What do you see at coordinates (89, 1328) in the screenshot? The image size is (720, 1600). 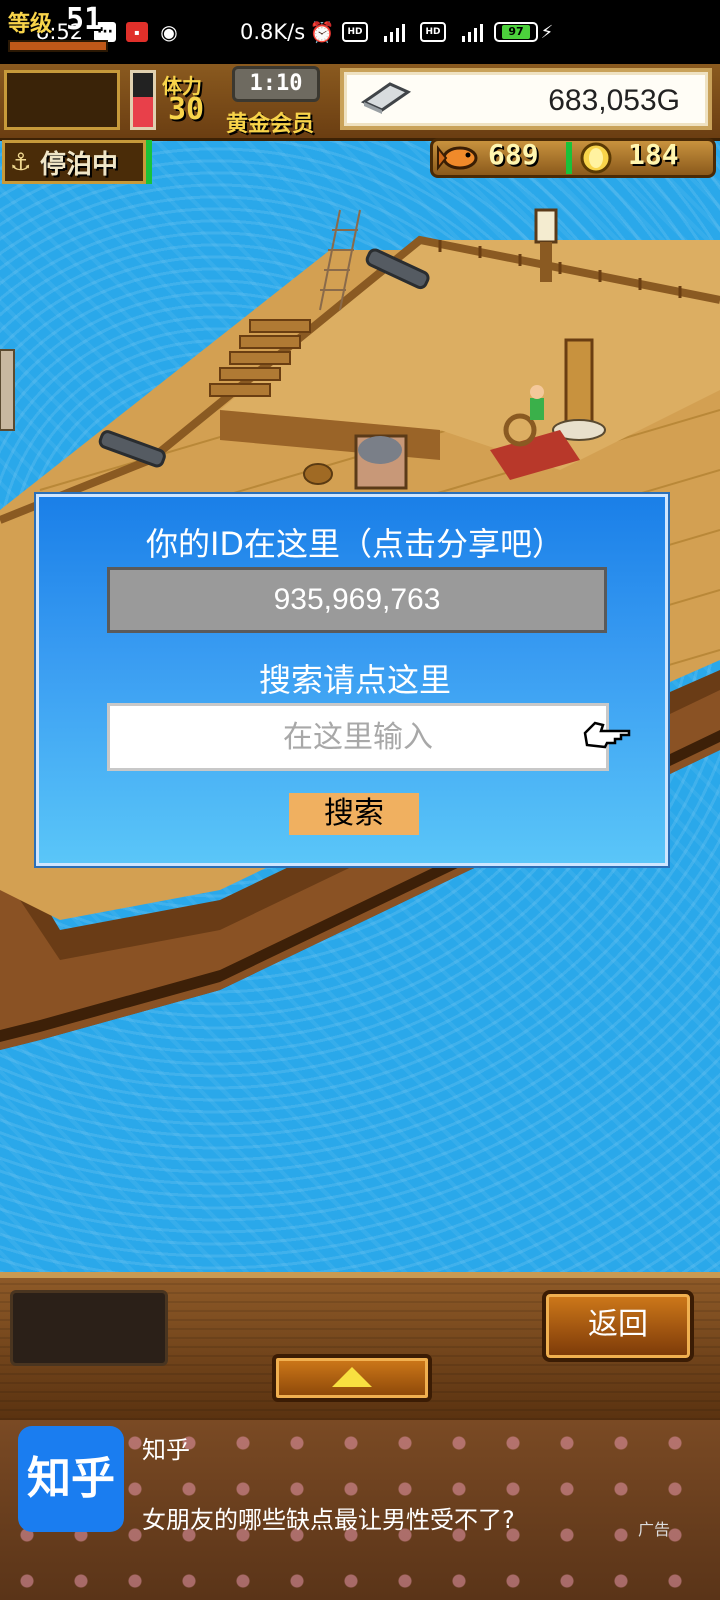 I see `empty-menu-slot` at bounding box center [89, 1328].